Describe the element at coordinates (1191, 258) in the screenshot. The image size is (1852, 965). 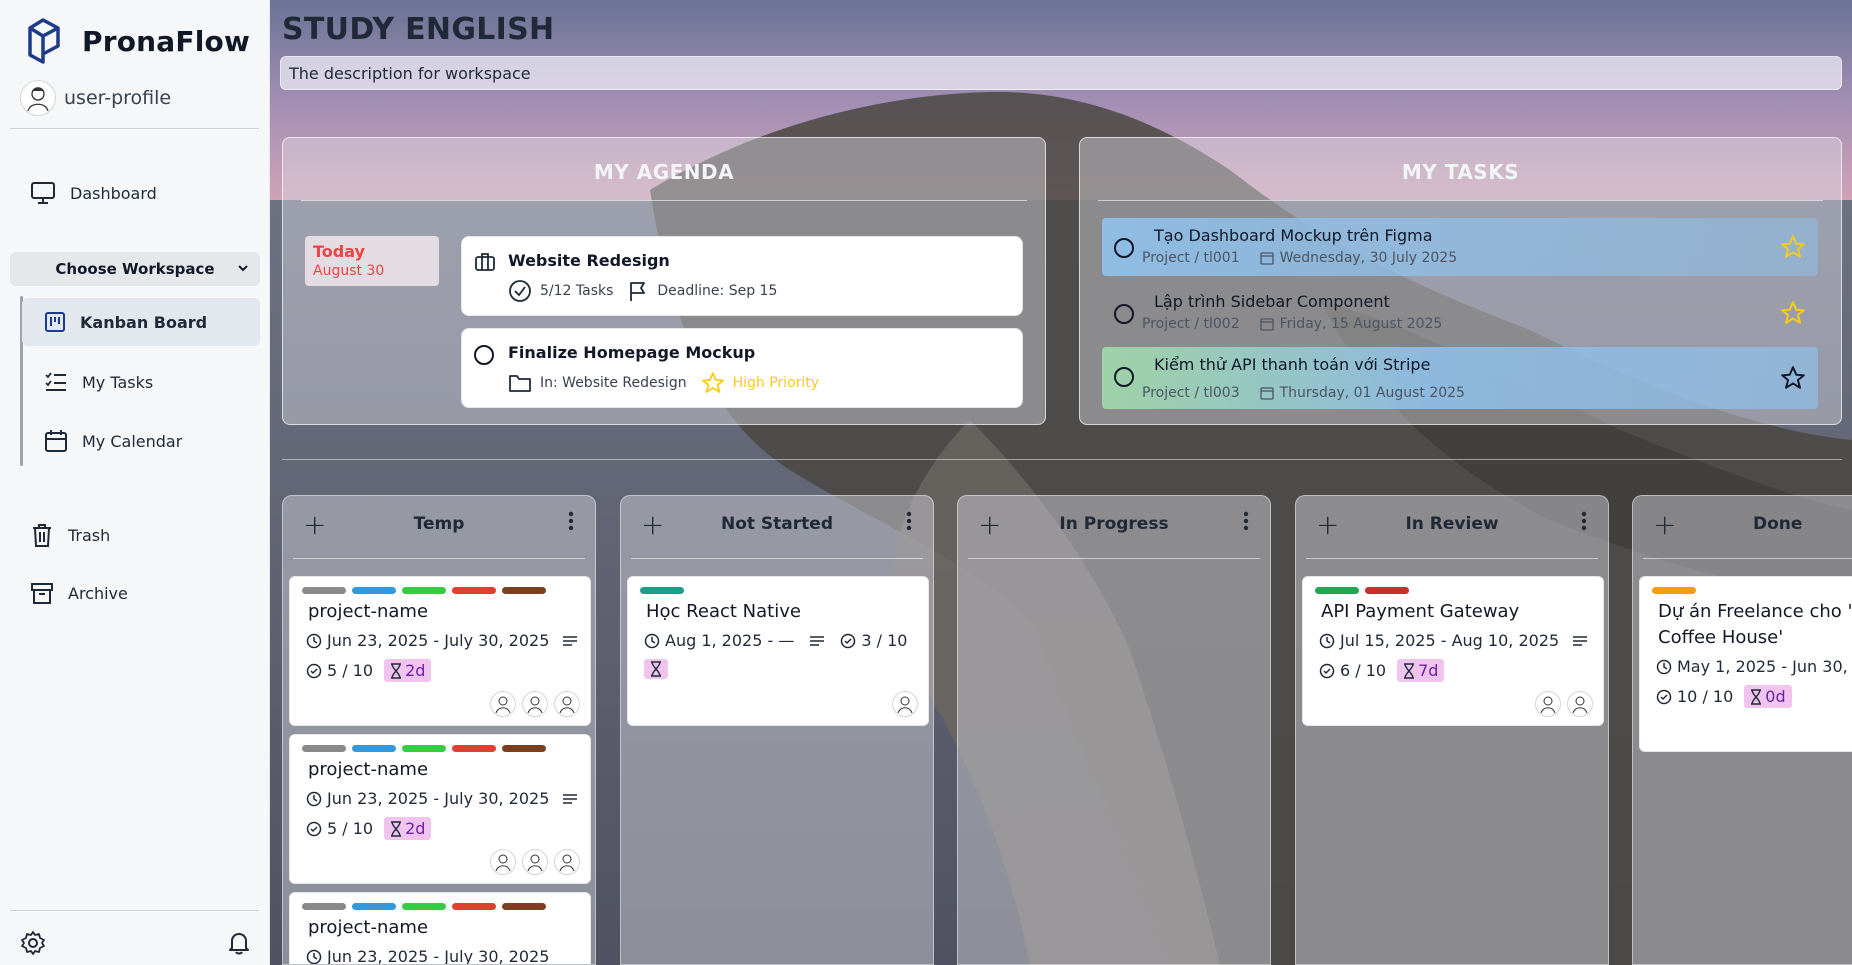
I see `task-project: Project / tl001` at that location.